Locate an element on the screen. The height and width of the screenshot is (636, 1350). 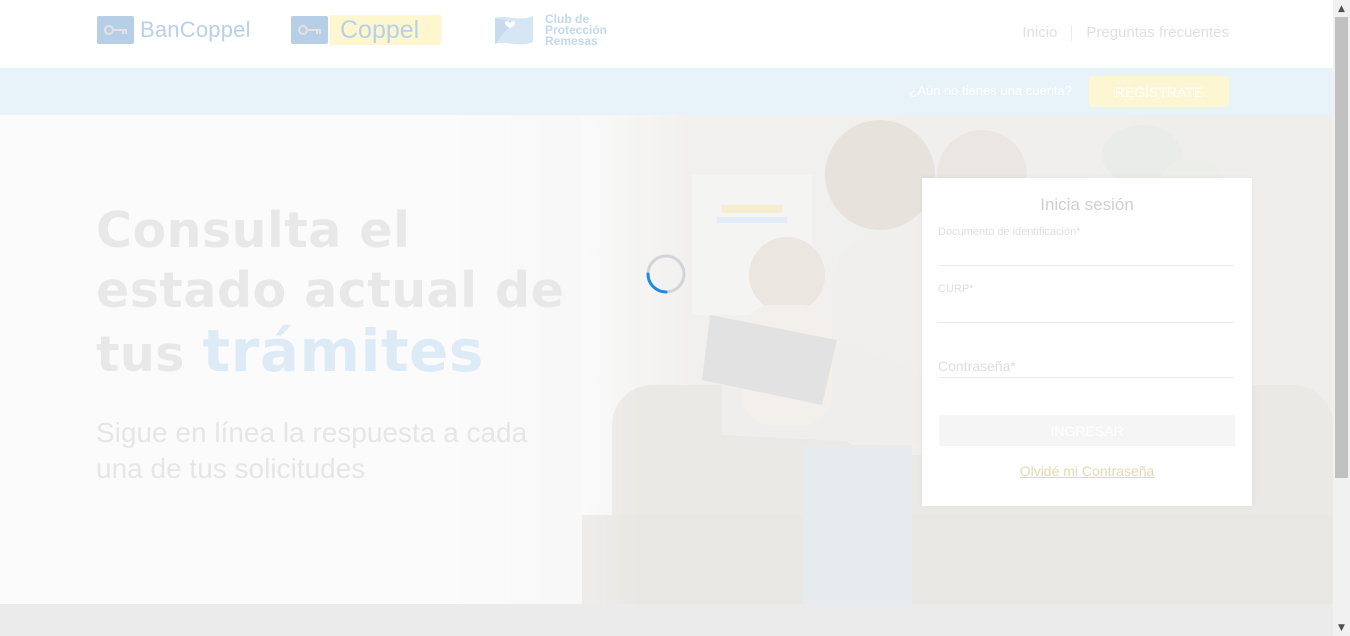
id-document-label: Documento de identificación* is located at coordinates (1009, 232).